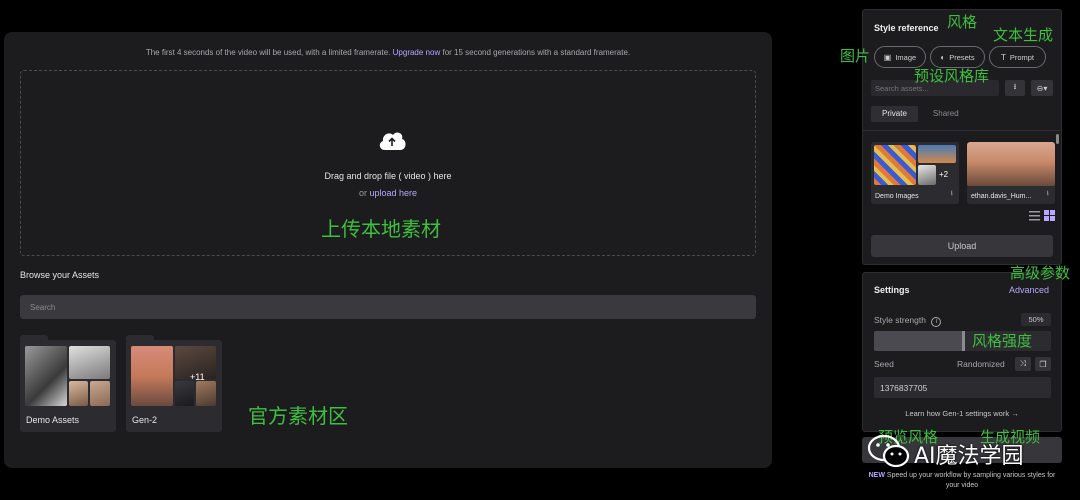 The width and height of the screenshot is (1080, 500). What do you see at coordinates (897, 196) in the screenshot?
I see `card-caption: Demo Images` at bounding box center [897, 196].